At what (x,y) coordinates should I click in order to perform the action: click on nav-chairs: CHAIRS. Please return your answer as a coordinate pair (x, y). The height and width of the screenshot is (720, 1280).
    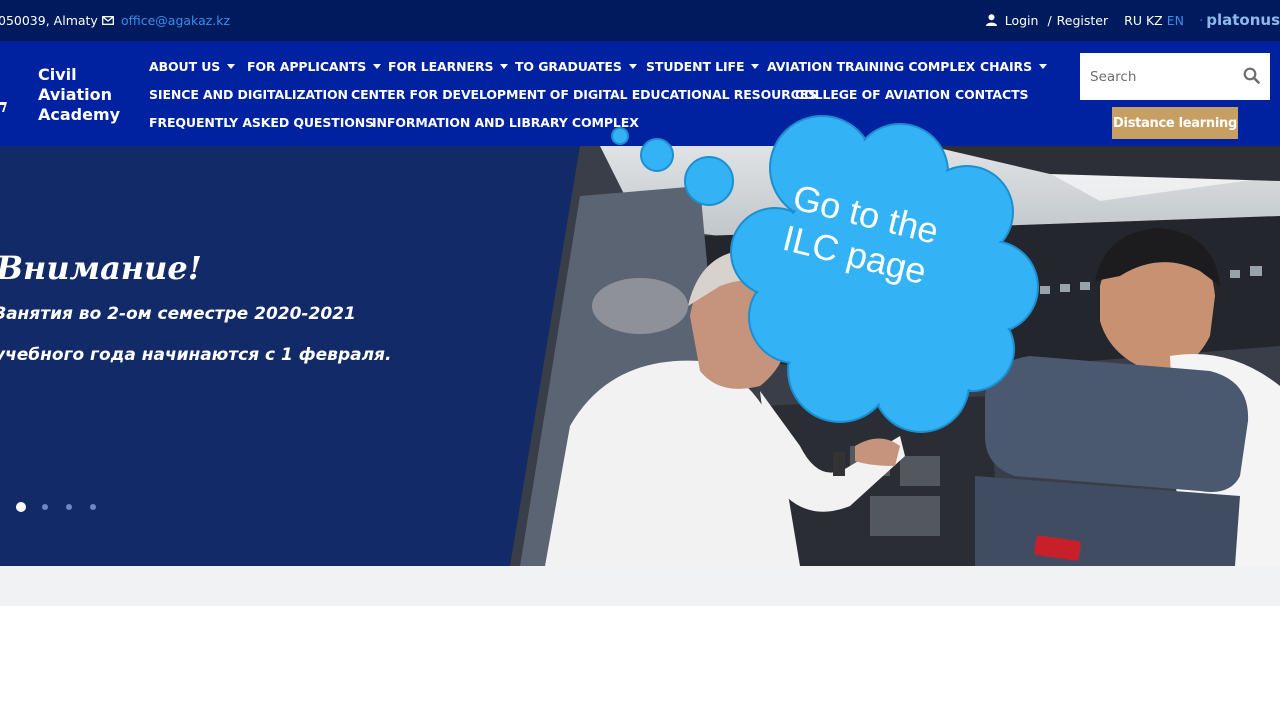
    Looking at the image, I should click on (1013, 66).